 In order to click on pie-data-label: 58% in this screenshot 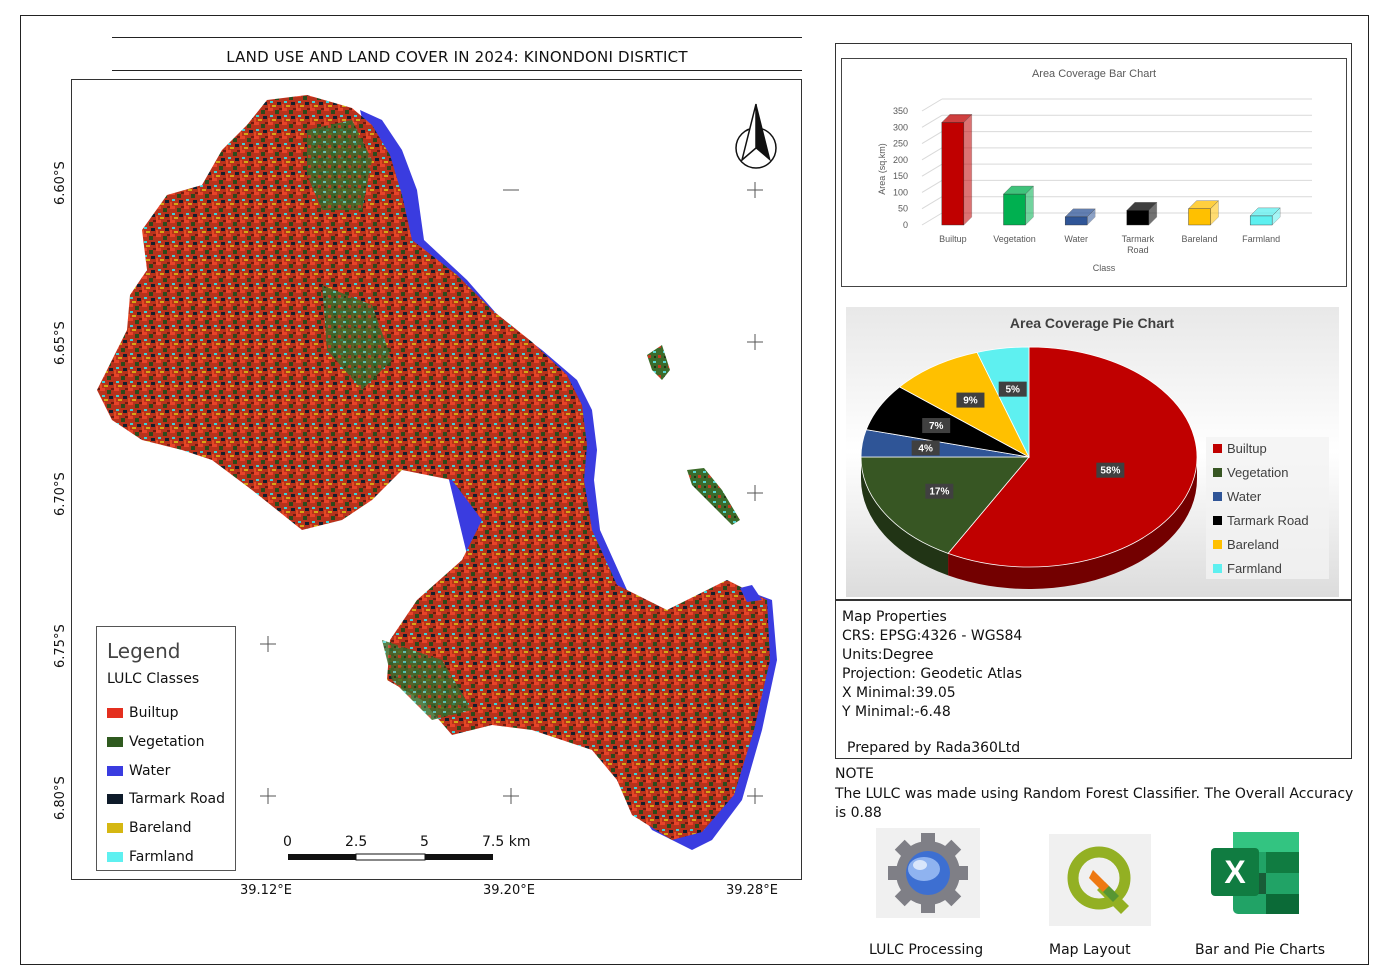, I will do `click(1110, 471)`.